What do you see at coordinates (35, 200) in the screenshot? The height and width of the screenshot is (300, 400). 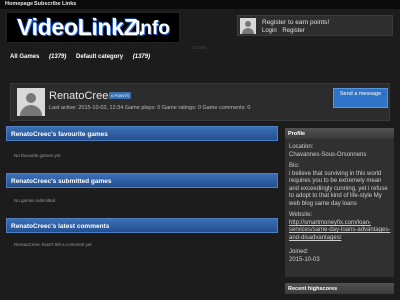 I see `submitted-games-empty: No games submitted` at bounding box center [35, 200].